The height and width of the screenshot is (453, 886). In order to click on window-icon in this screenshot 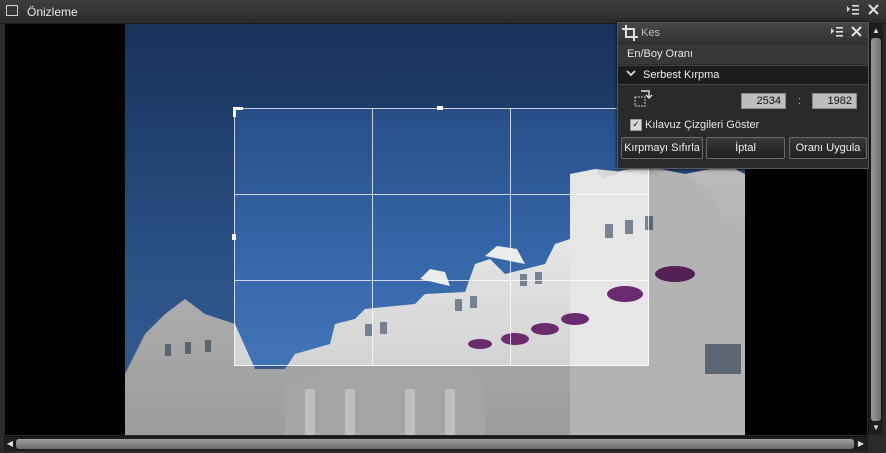, I will do `click(12, 10)`.